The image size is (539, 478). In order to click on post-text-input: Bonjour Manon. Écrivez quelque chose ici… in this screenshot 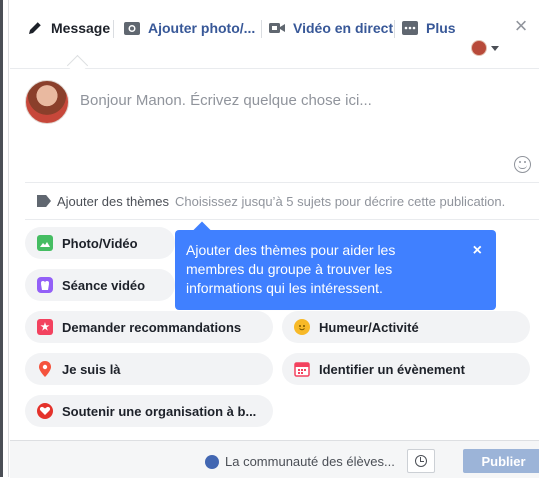, I will do `click(226, 100)`.